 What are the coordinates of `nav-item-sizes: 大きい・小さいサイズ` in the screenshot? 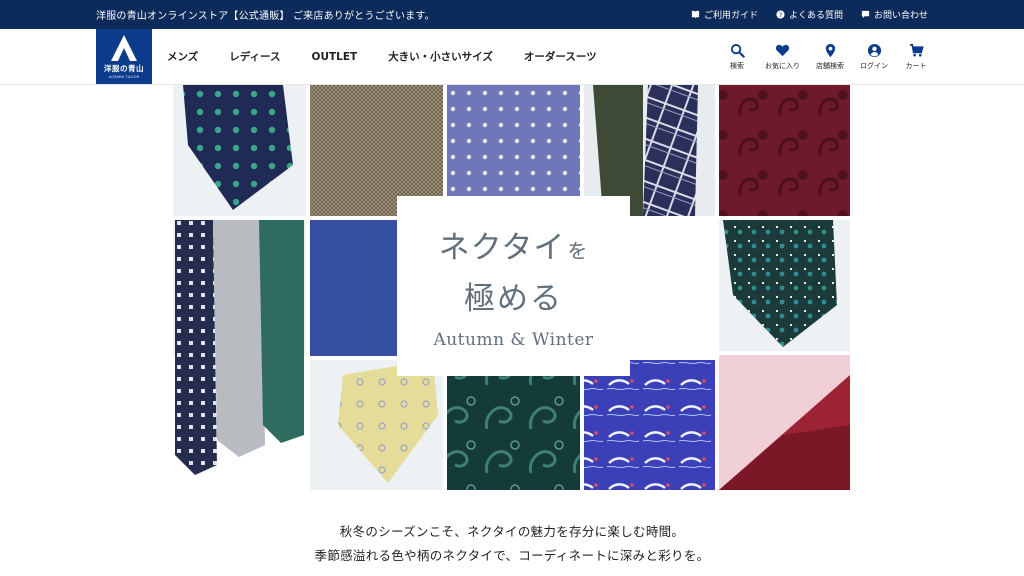 It's located at (440, 56).